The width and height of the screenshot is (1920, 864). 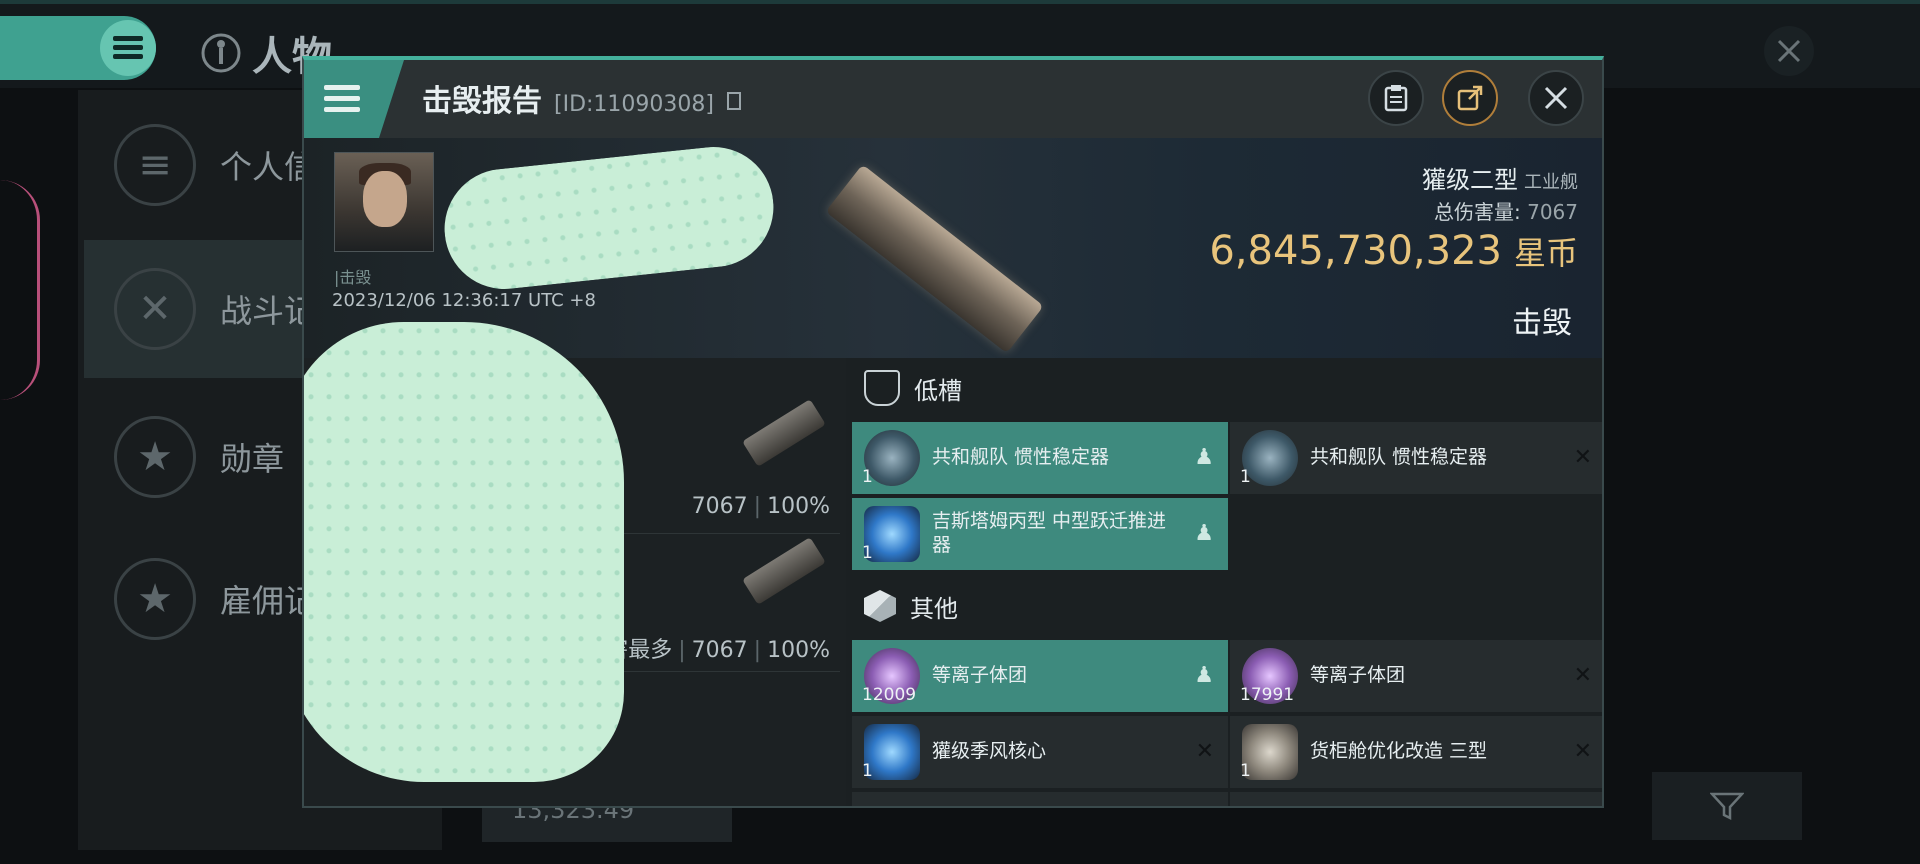 I want to click on victim-tag: |击毁, so click(x=353, y=277).